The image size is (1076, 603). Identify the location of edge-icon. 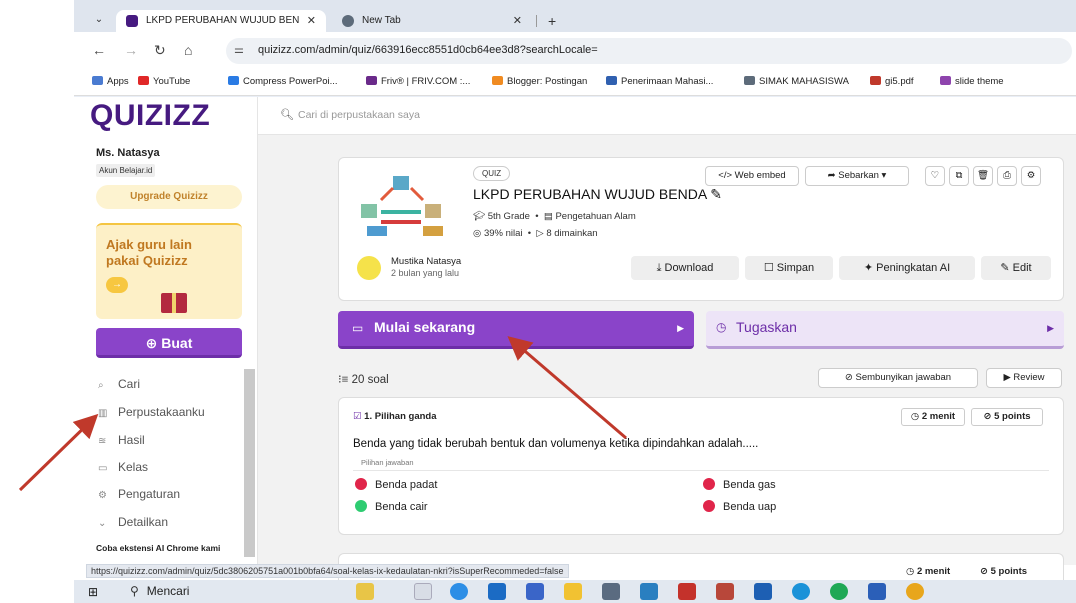
(459, 591).